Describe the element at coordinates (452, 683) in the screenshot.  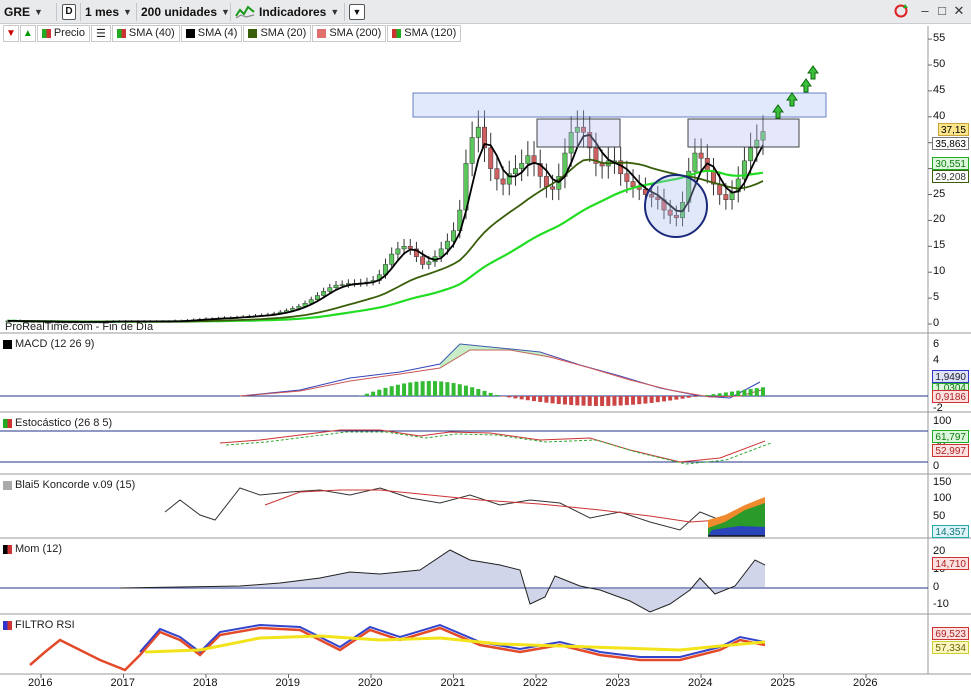
I see `time-tick: 2021` at that location.